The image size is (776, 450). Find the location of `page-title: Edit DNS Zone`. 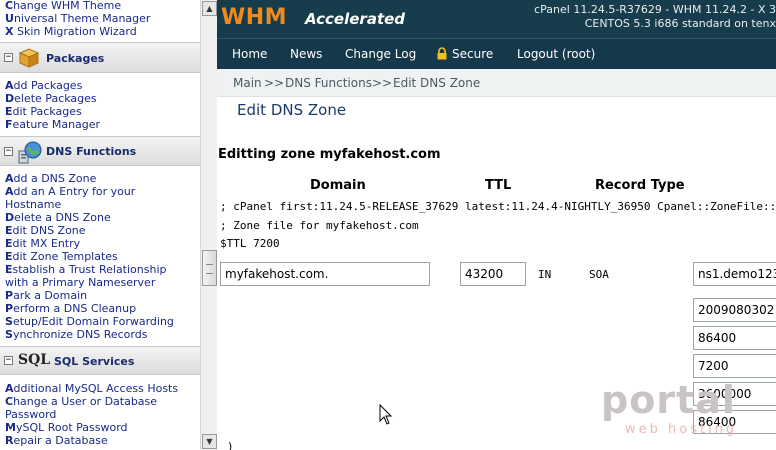

page-title: Edit DNS Zone is located at coordinates (292, 110).